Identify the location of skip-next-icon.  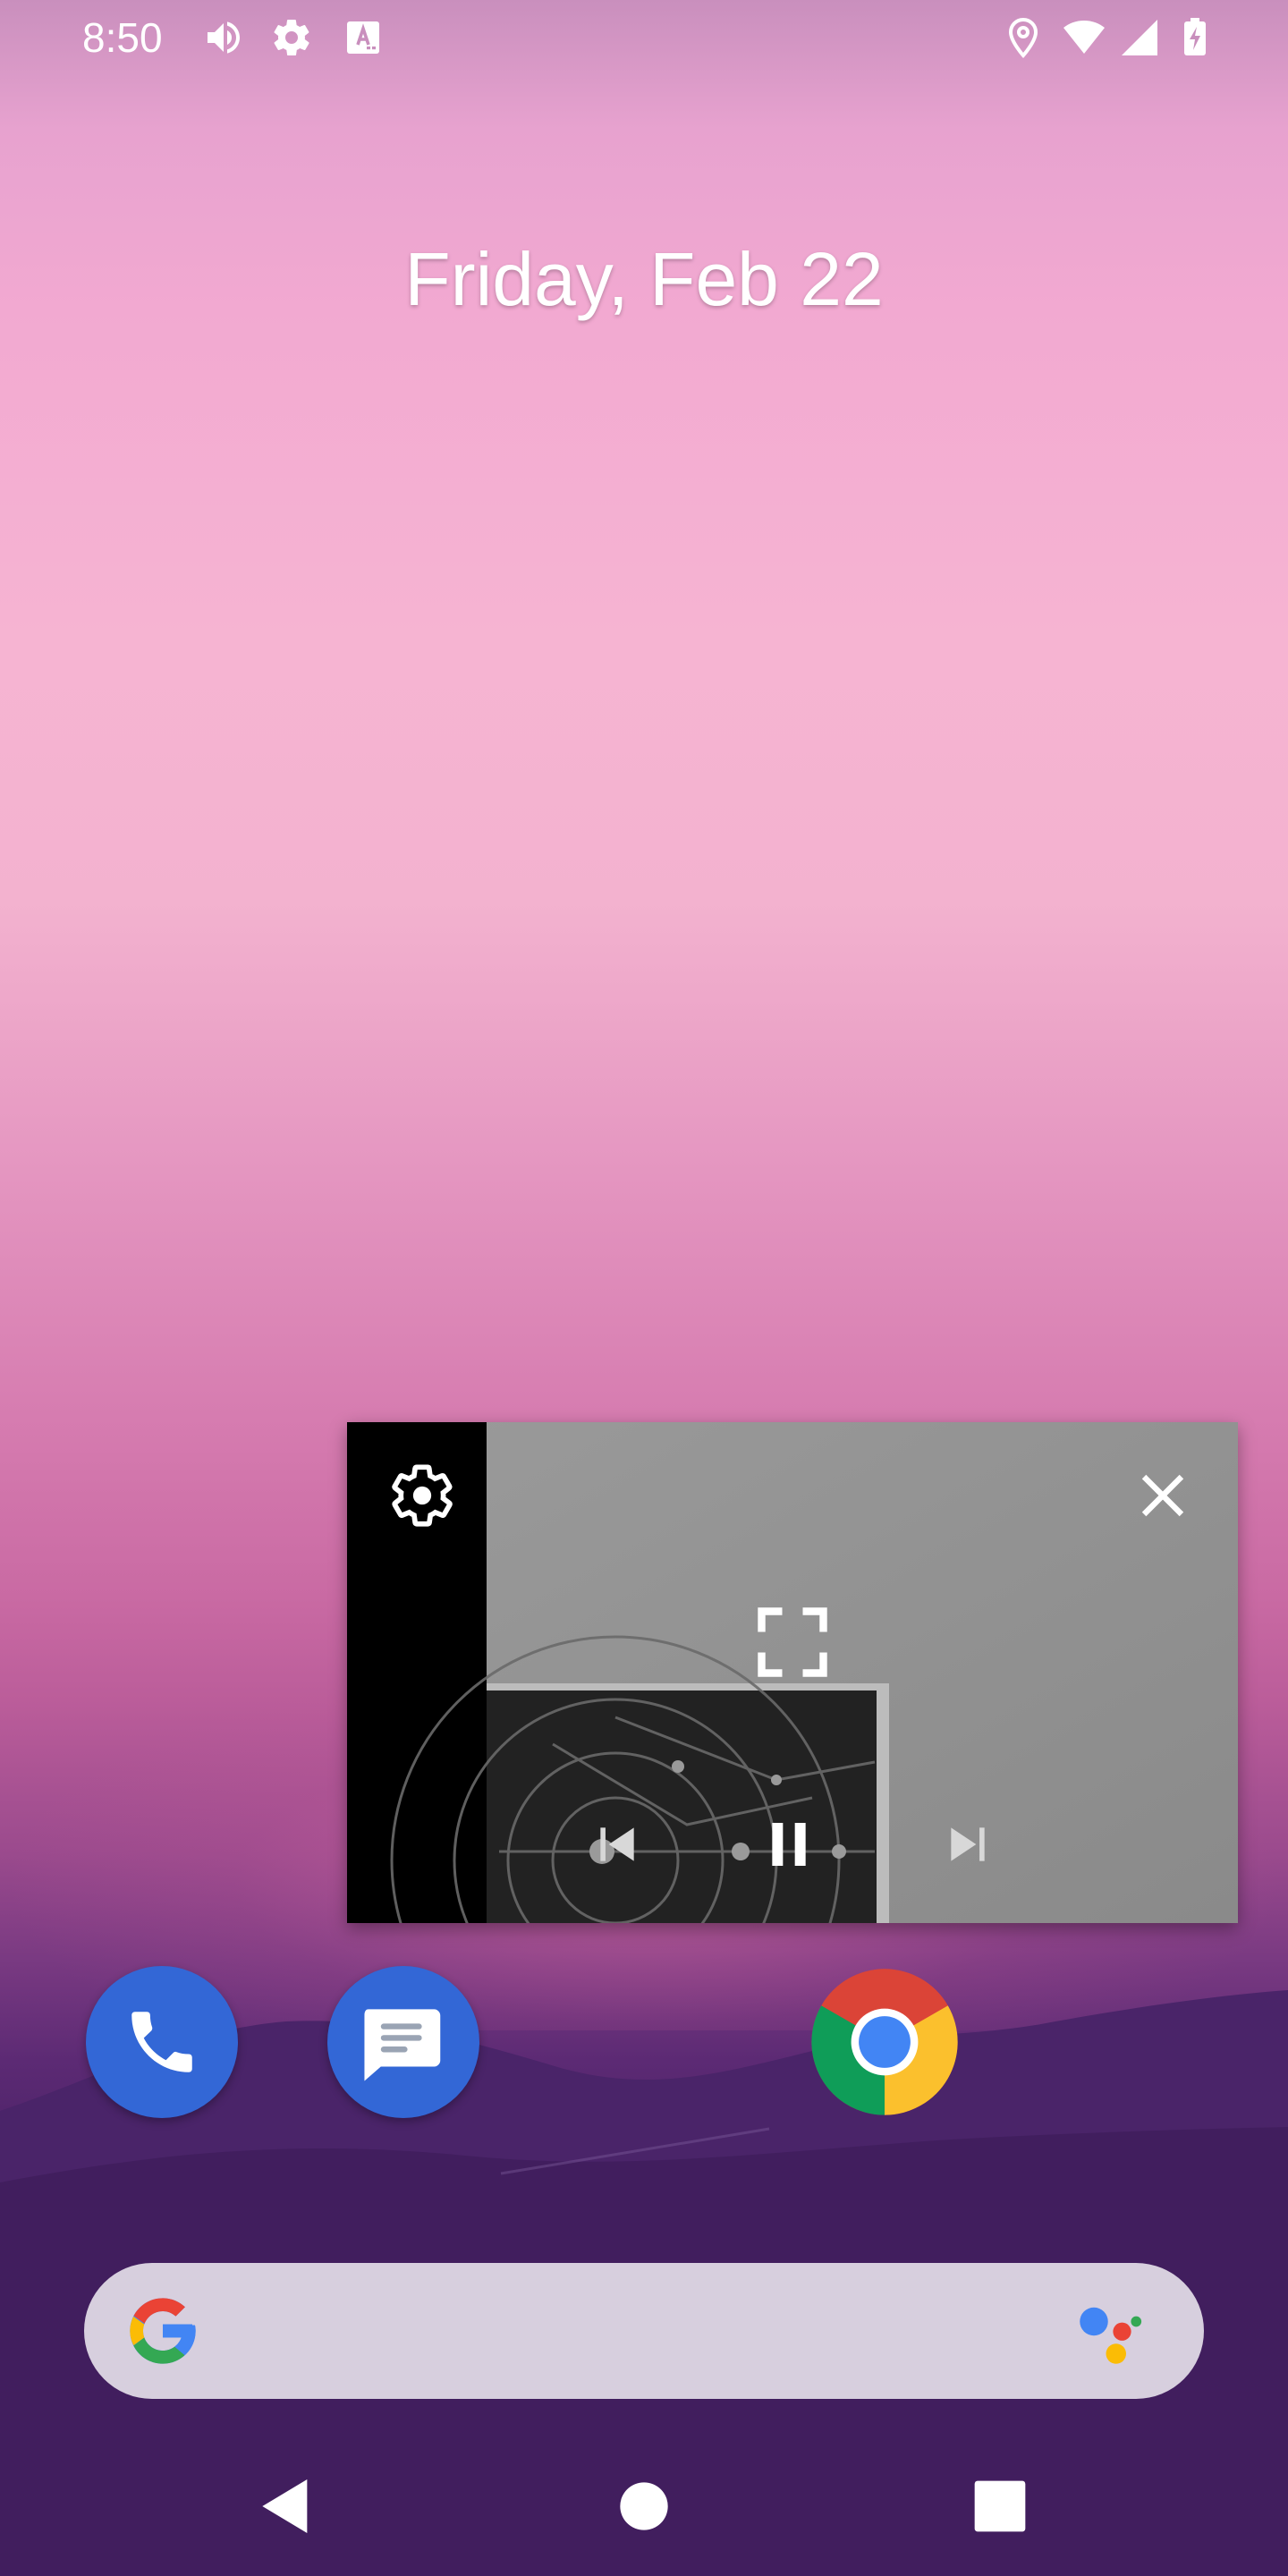
(968, 1844).